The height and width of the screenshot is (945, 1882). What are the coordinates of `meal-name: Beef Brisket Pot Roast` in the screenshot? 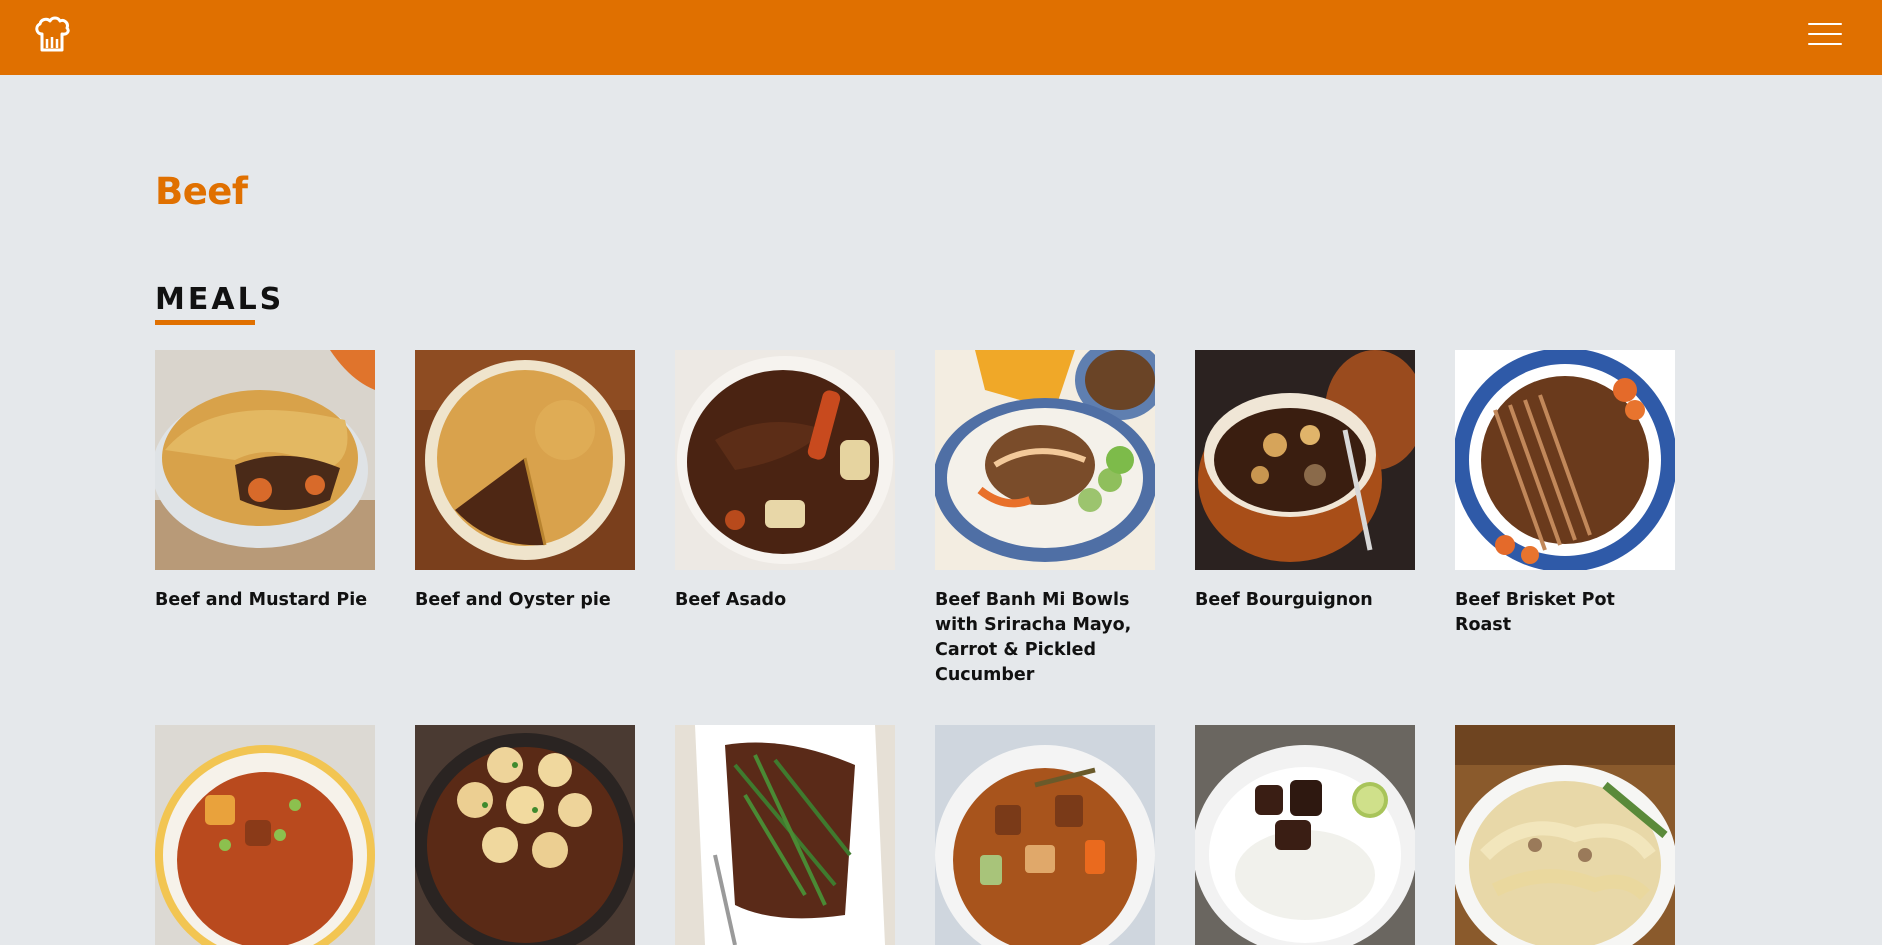 It's located at (1566, 613).